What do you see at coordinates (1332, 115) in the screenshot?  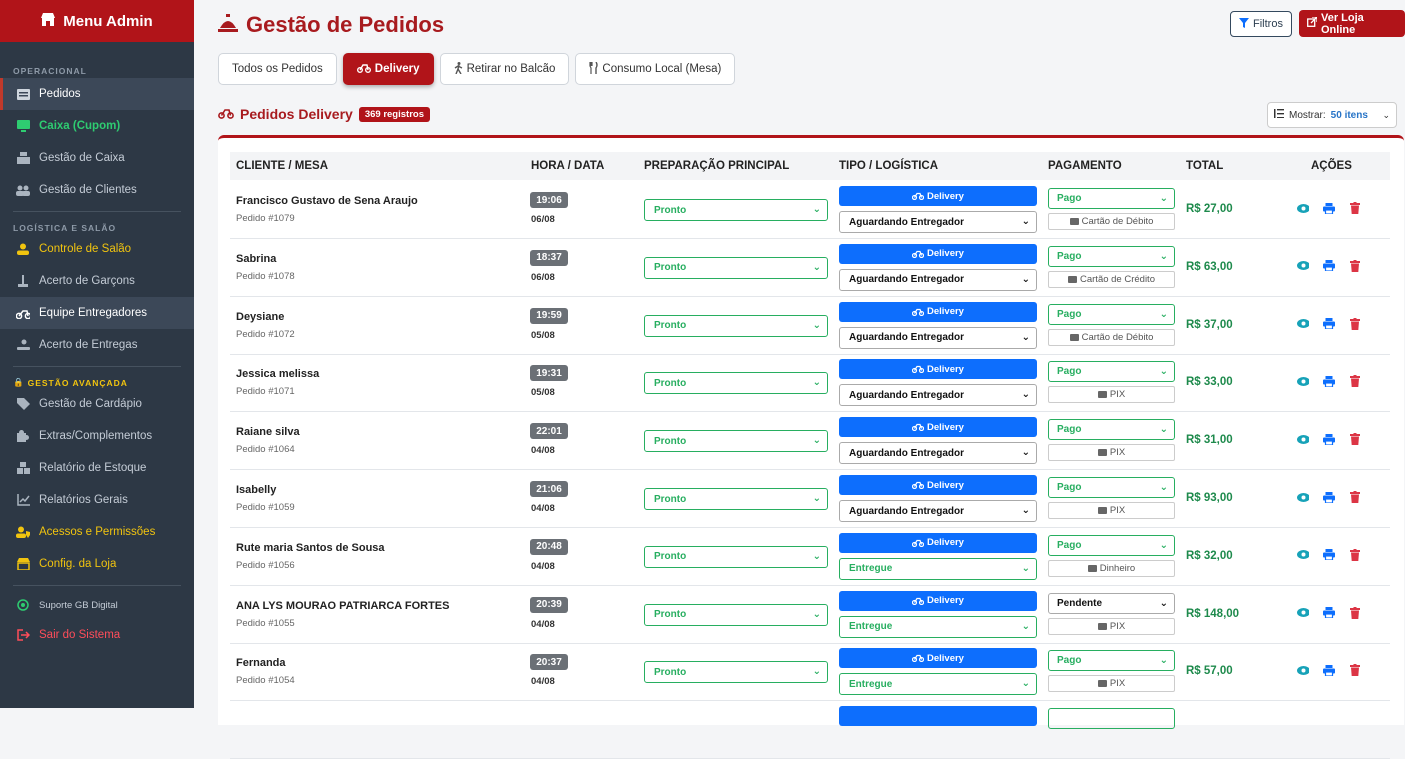 I see `page-size-select: Mostrar: 50 itens ⌄` at bounding box center [1332, 115].